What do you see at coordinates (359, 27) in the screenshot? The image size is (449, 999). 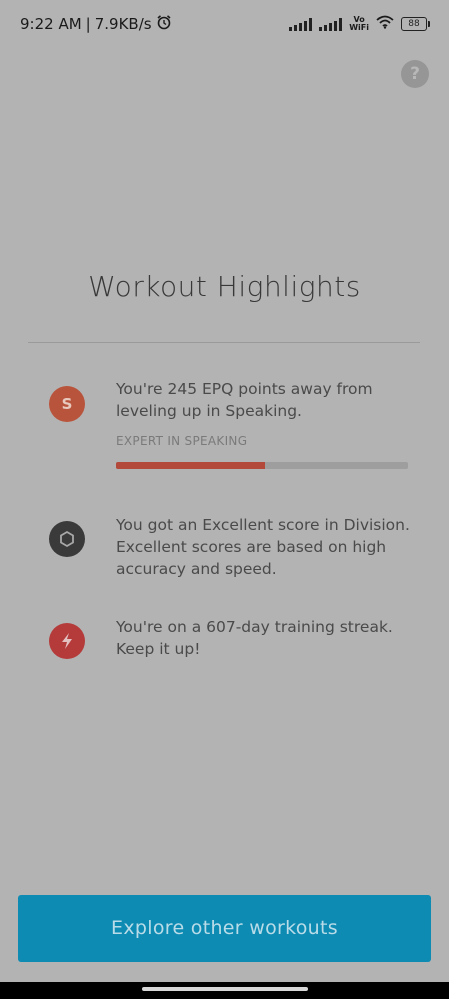 I see `vowifi-label-bottom: WiFi` at bounding box center [359, 27].